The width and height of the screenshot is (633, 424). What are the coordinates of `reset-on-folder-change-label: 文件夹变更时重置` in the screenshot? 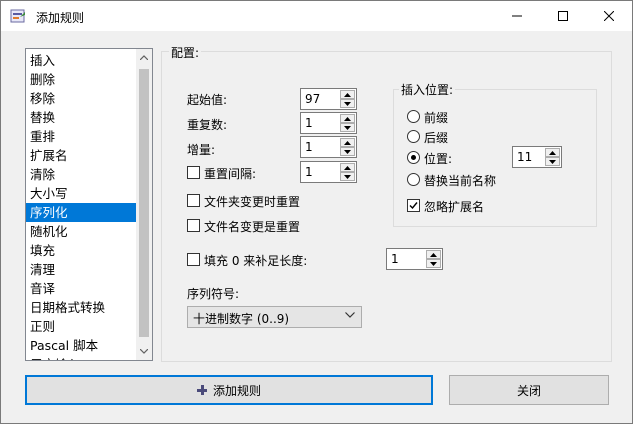 It's located at (252, 202).